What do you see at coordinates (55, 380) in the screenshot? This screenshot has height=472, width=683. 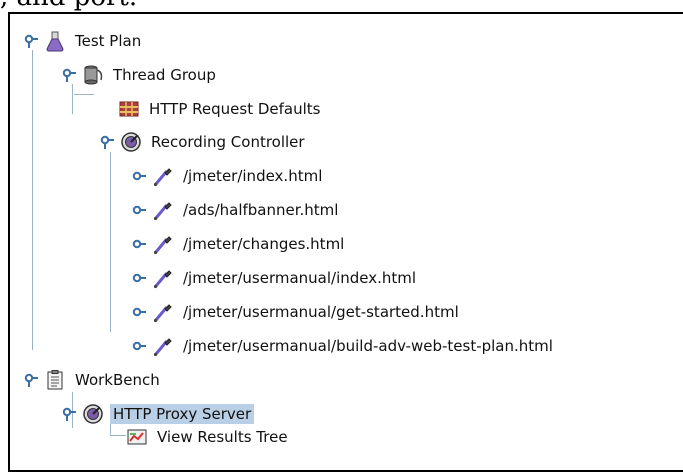 I see `clipboard-icon` at bounding box center [55, 380].